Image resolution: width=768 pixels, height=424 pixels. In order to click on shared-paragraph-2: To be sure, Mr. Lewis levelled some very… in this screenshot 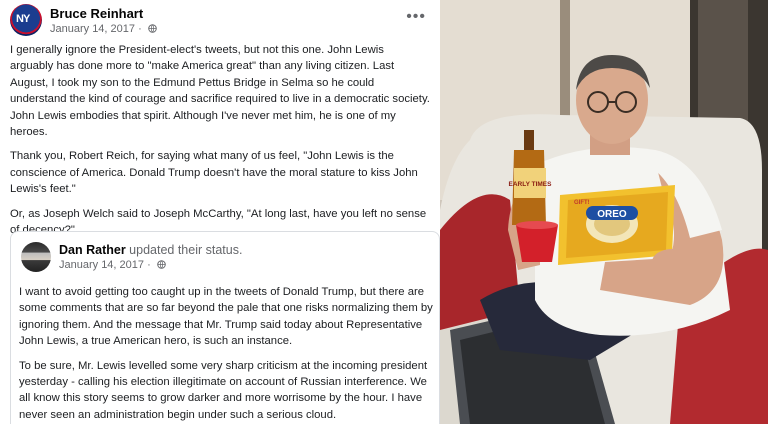, I will do `click(223, 390)`.